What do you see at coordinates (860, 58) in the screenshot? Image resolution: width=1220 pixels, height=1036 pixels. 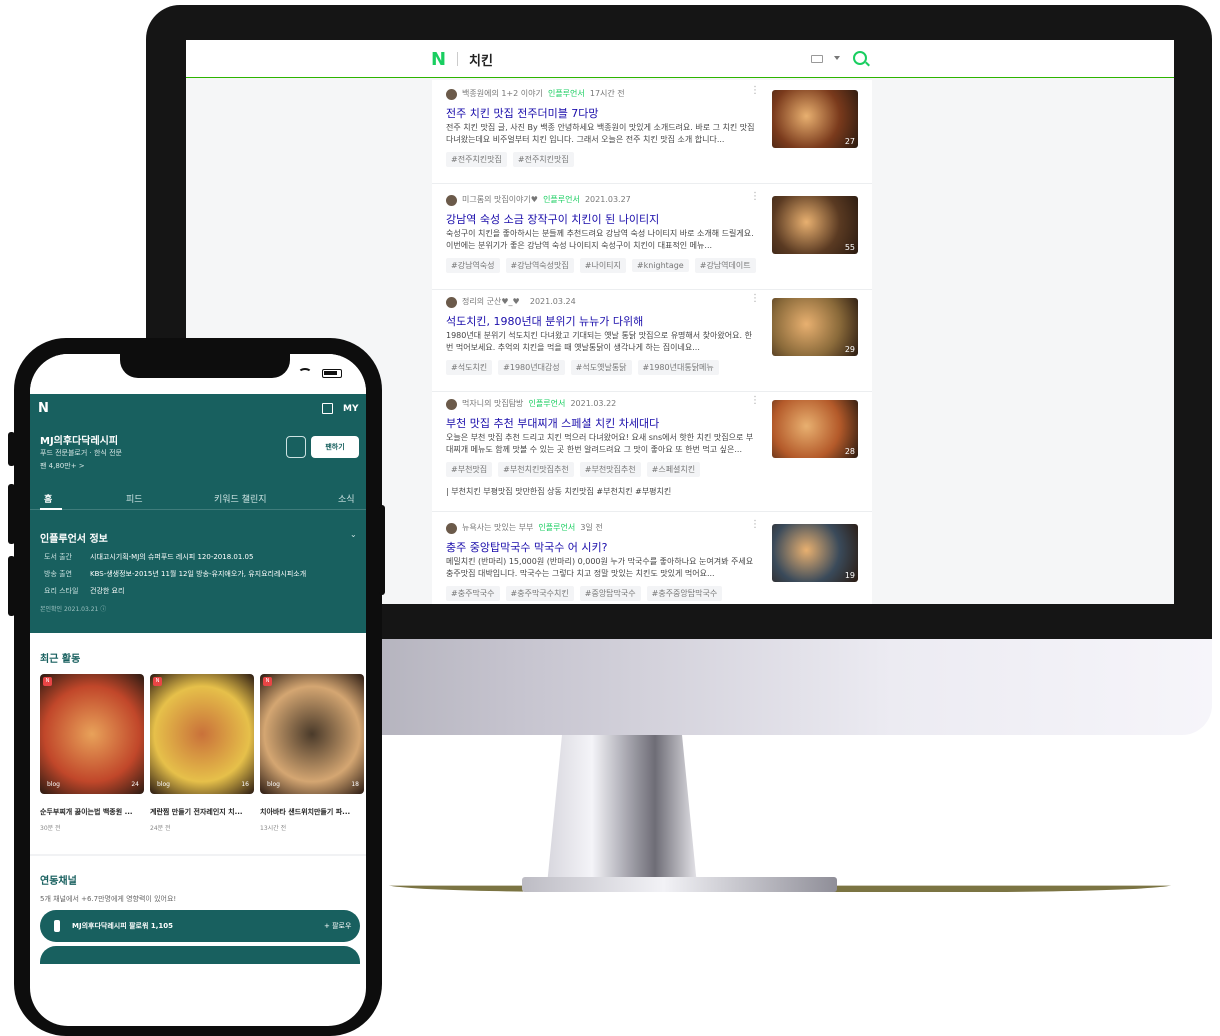 I see `search-icon` at bounding box center [860, 58].